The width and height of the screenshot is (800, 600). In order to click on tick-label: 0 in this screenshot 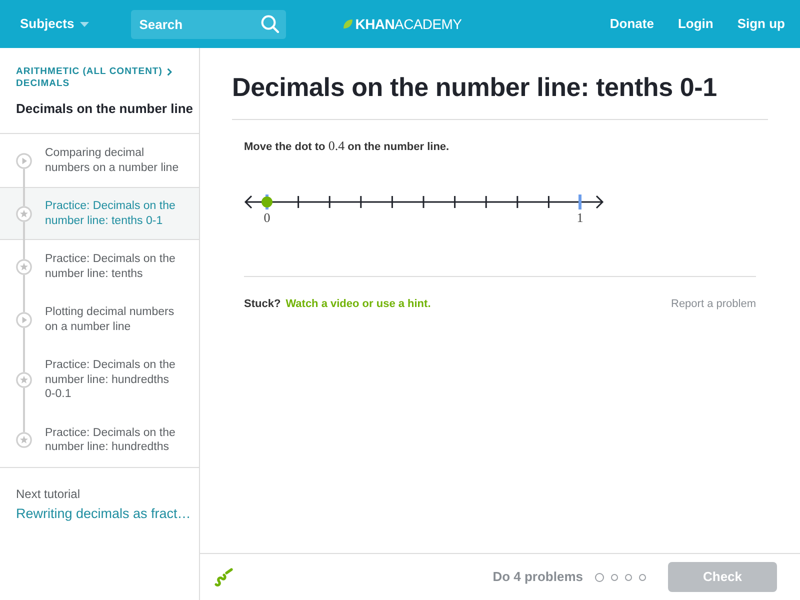, I will do `click(267, 217)`.